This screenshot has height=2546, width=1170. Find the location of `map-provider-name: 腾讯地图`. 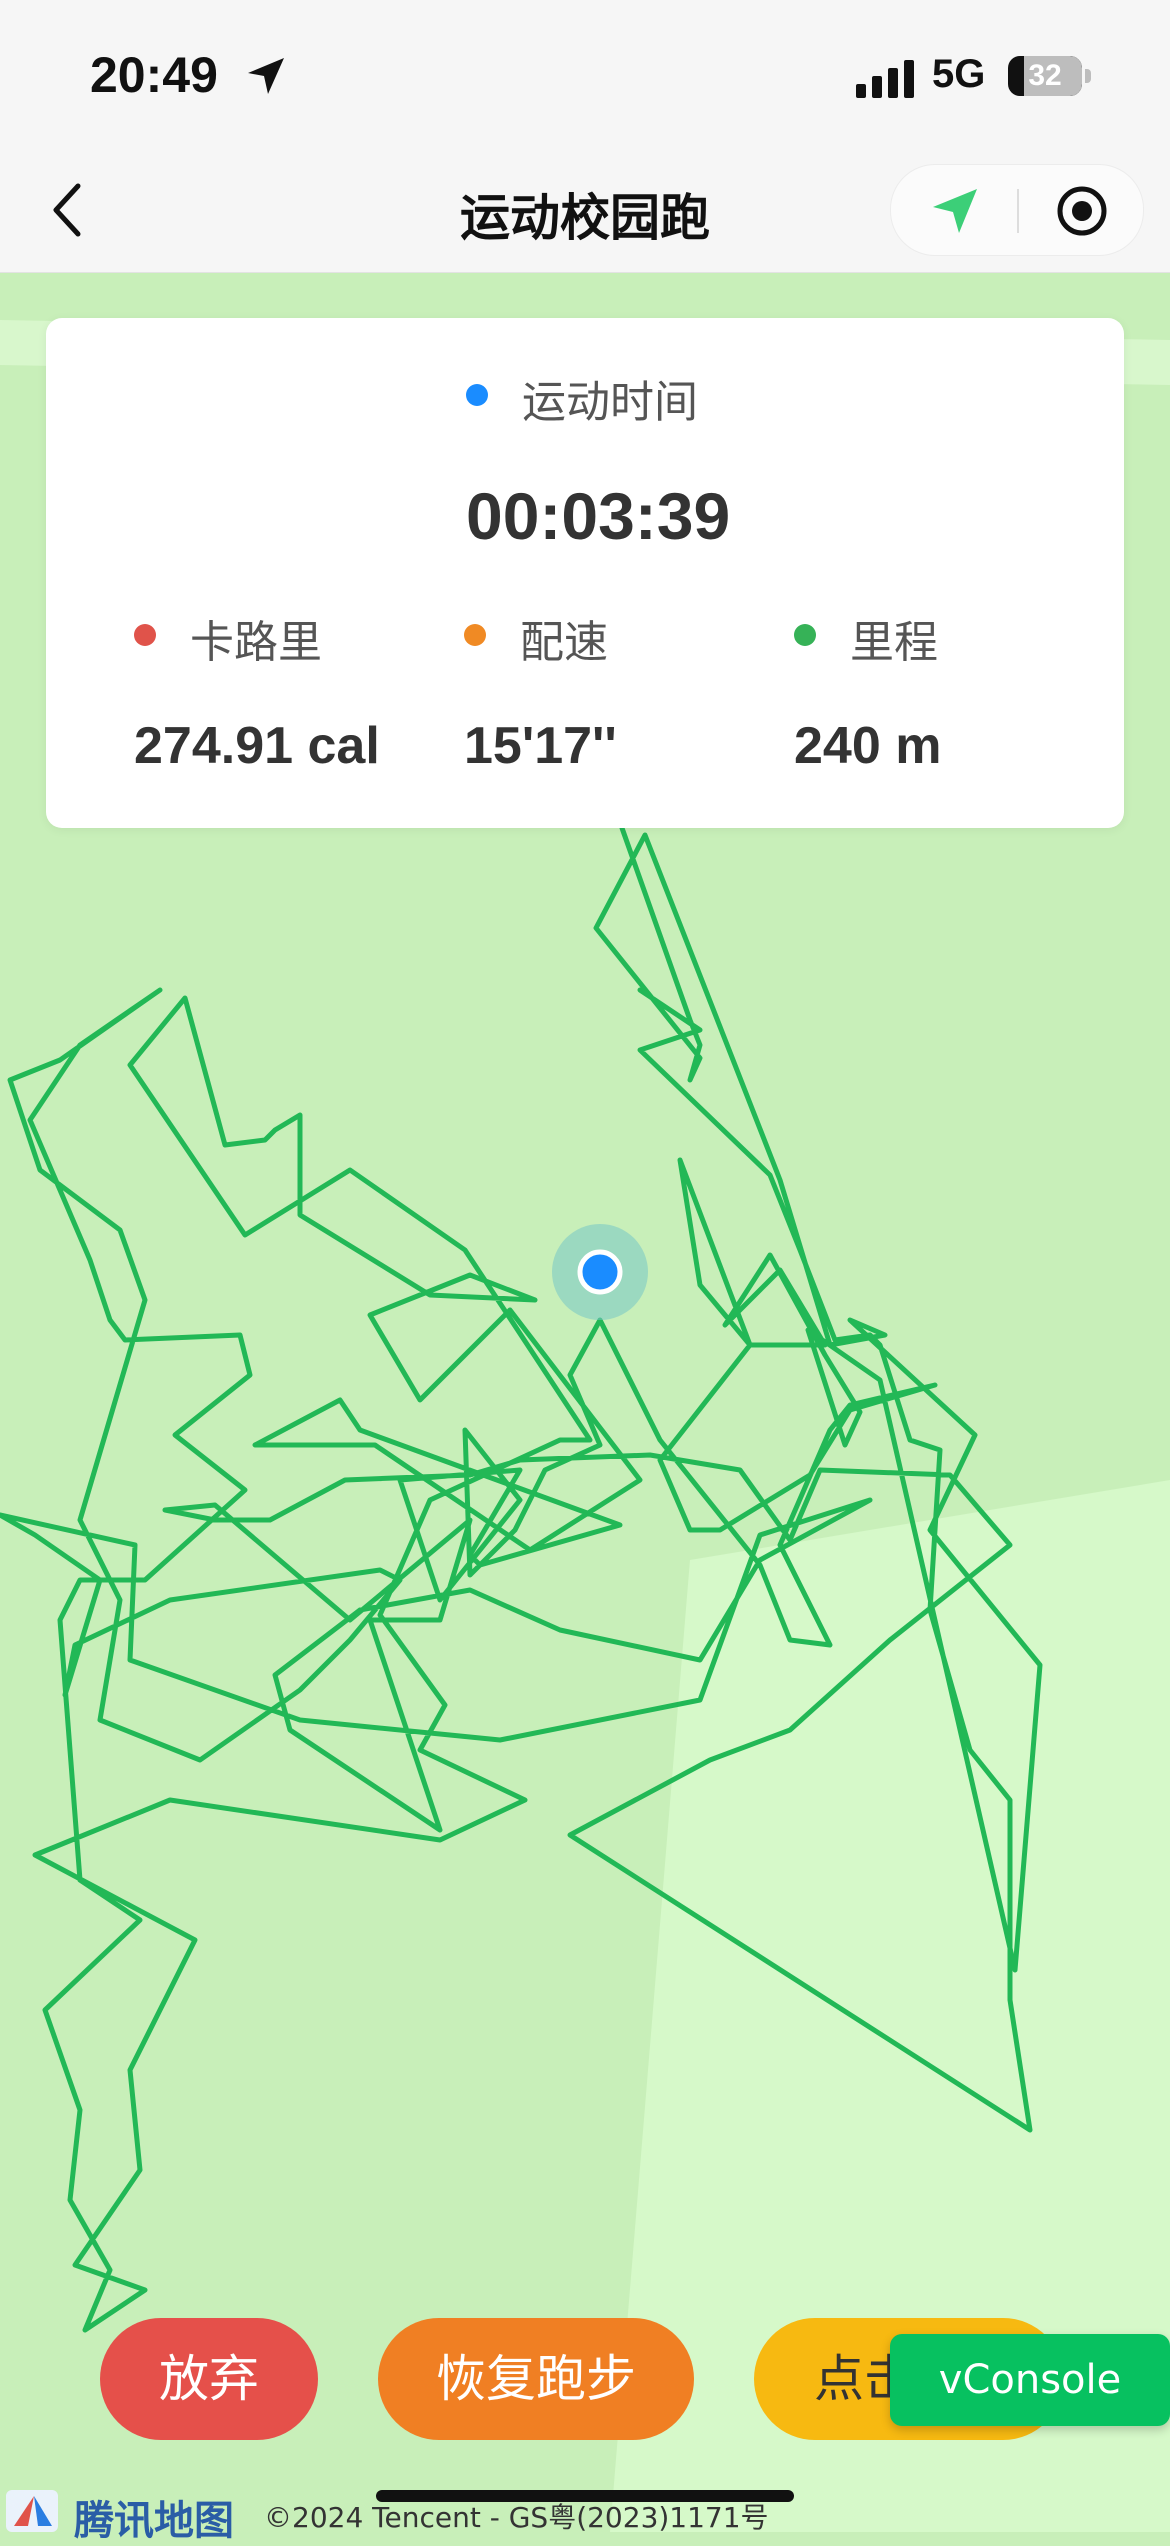

map-provider-name: 腾讯地图 is located at coordinates (154, 2521).